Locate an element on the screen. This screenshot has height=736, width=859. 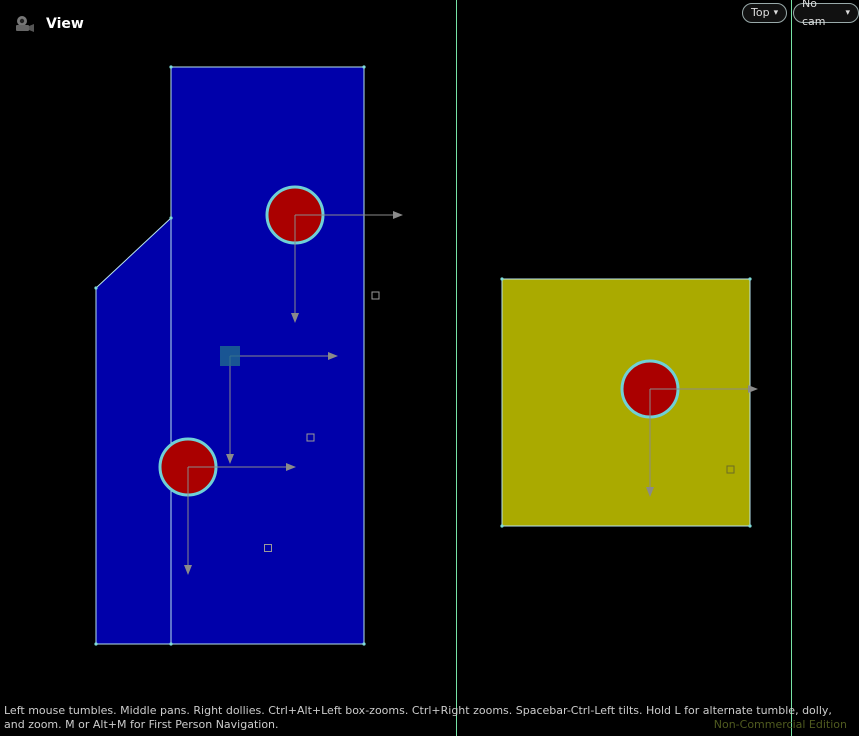
camera-selector-dropdown: No cam ▾ is located at coordinates (826, 14).